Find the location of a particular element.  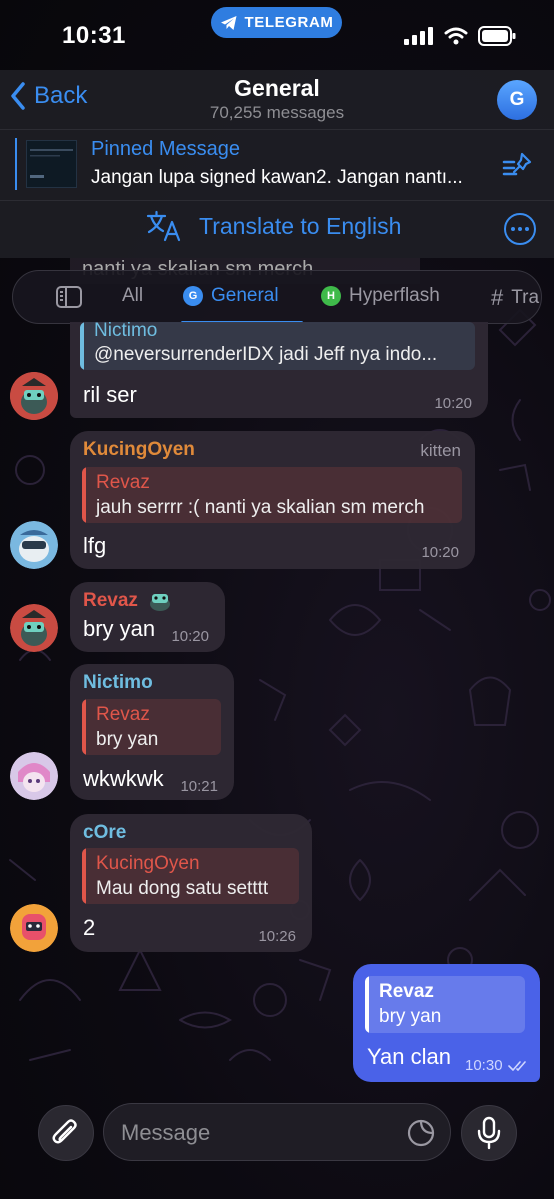

translate-button: Translate to English is located at coordinates (273, 226).